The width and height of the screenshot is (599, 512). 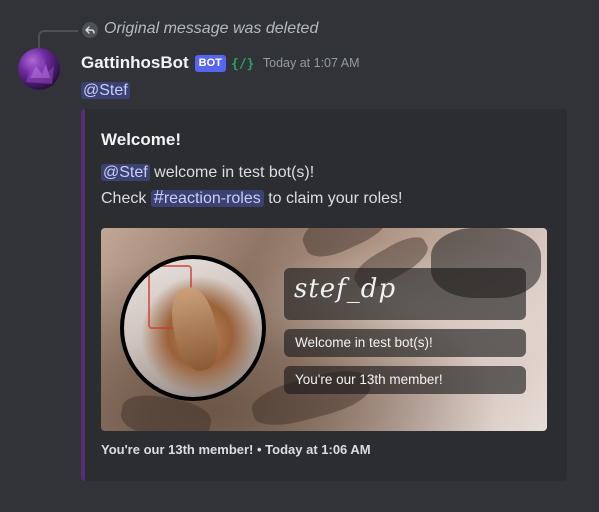 What do you see at coordinates (210, 63) in the screenshot?
I see `bot-tag: BOT` at bounding box center [210, 63].